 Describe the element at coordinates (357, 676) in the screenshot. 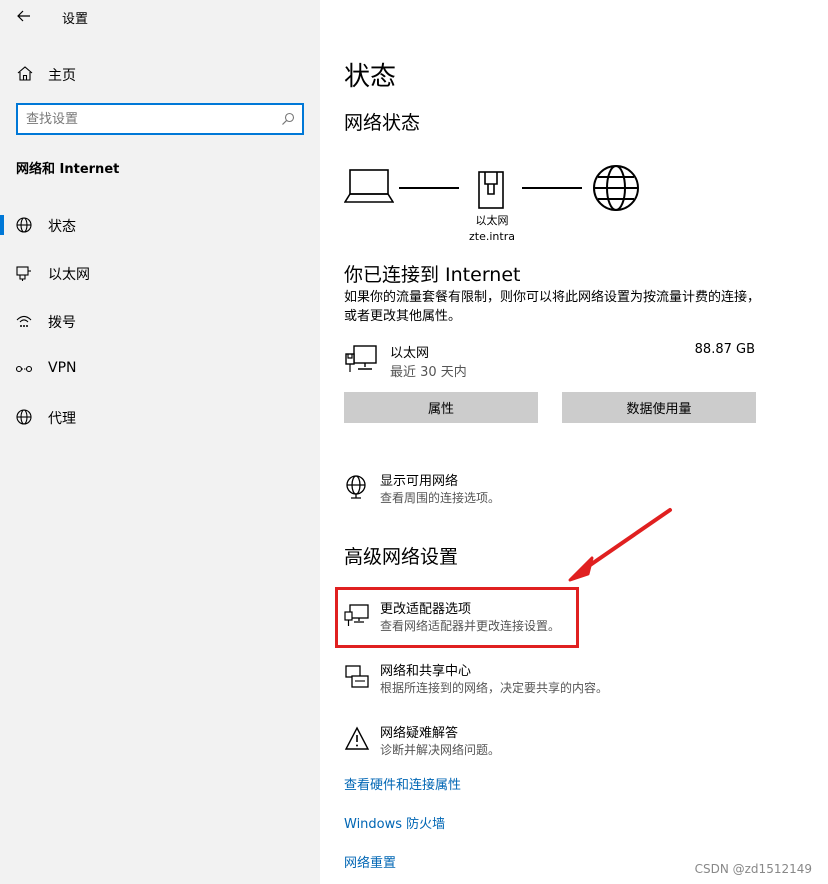

I see `sharing-center-icon` at that location.